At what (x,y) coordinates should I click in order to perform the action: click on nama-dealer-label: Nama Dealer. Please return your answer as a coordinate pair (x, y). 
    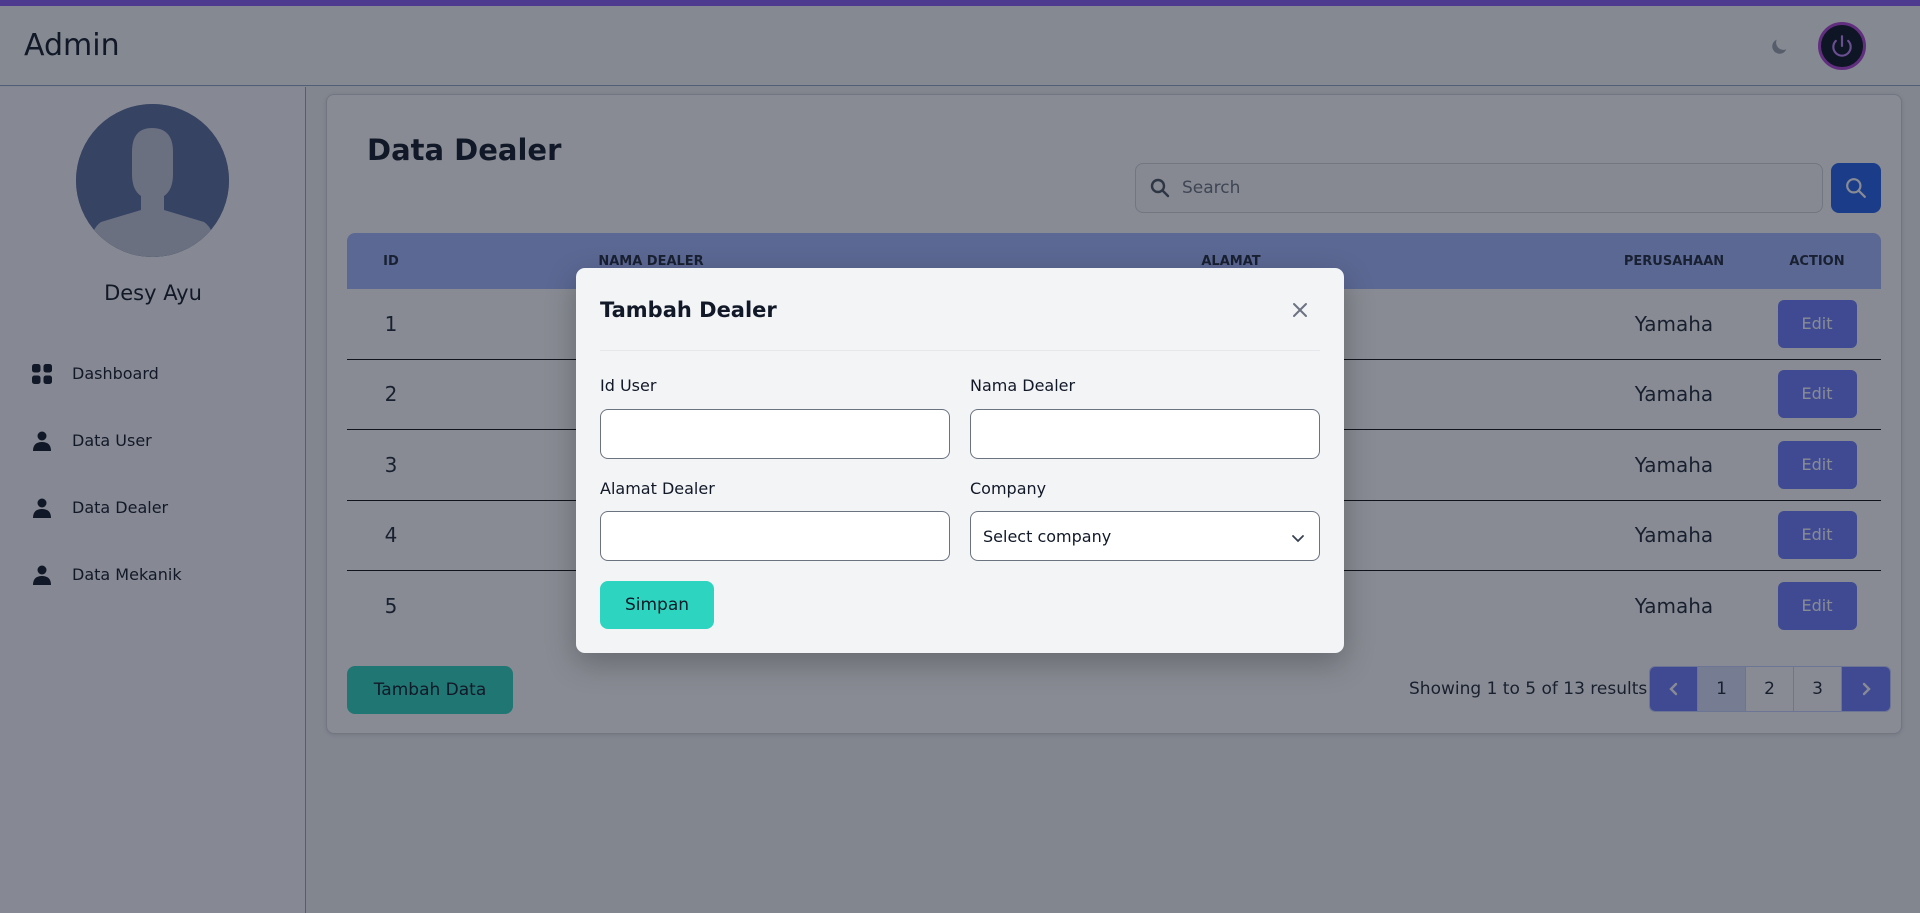
    Looking at the image, I should click on (1023, 385).